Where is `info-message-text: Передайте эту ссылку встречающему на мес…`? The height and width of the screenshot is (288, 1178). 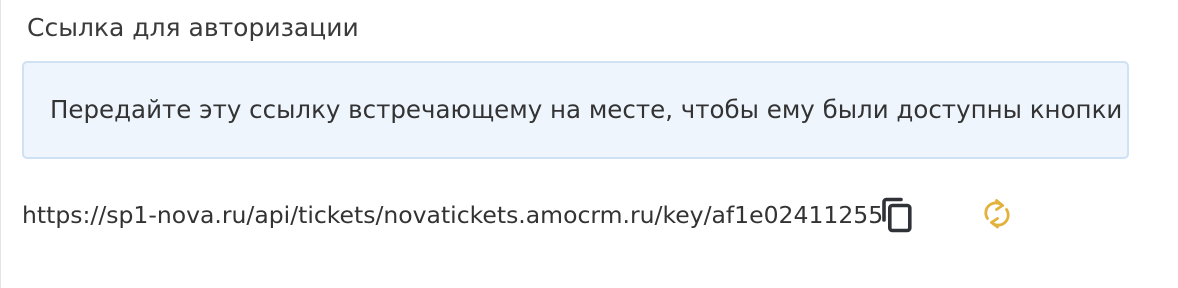
info-message-text: Передайте эту ссылку встречающему на мес… is located at coordinates (586, 109).